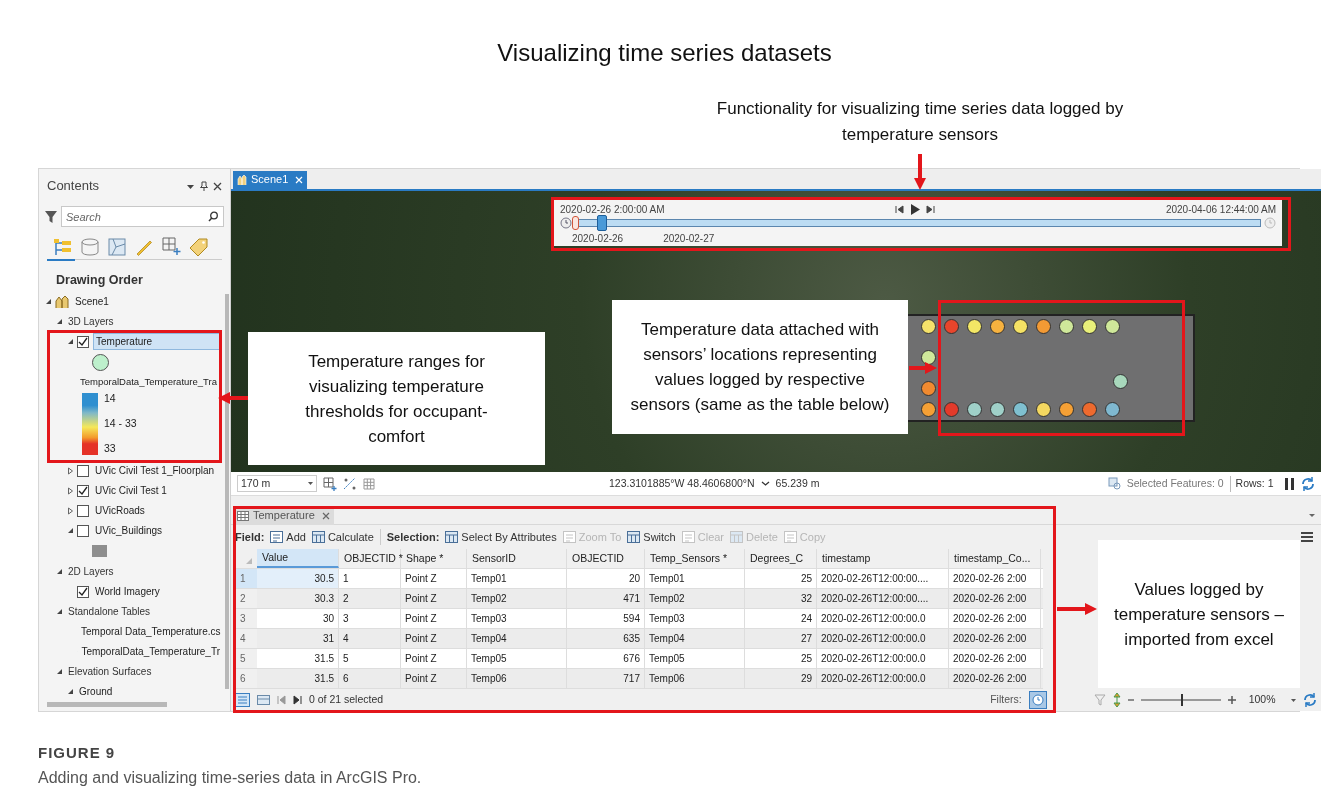 The image size is (1329, 810). I want to click on column-header: OBJECTID, so click(606, 558).